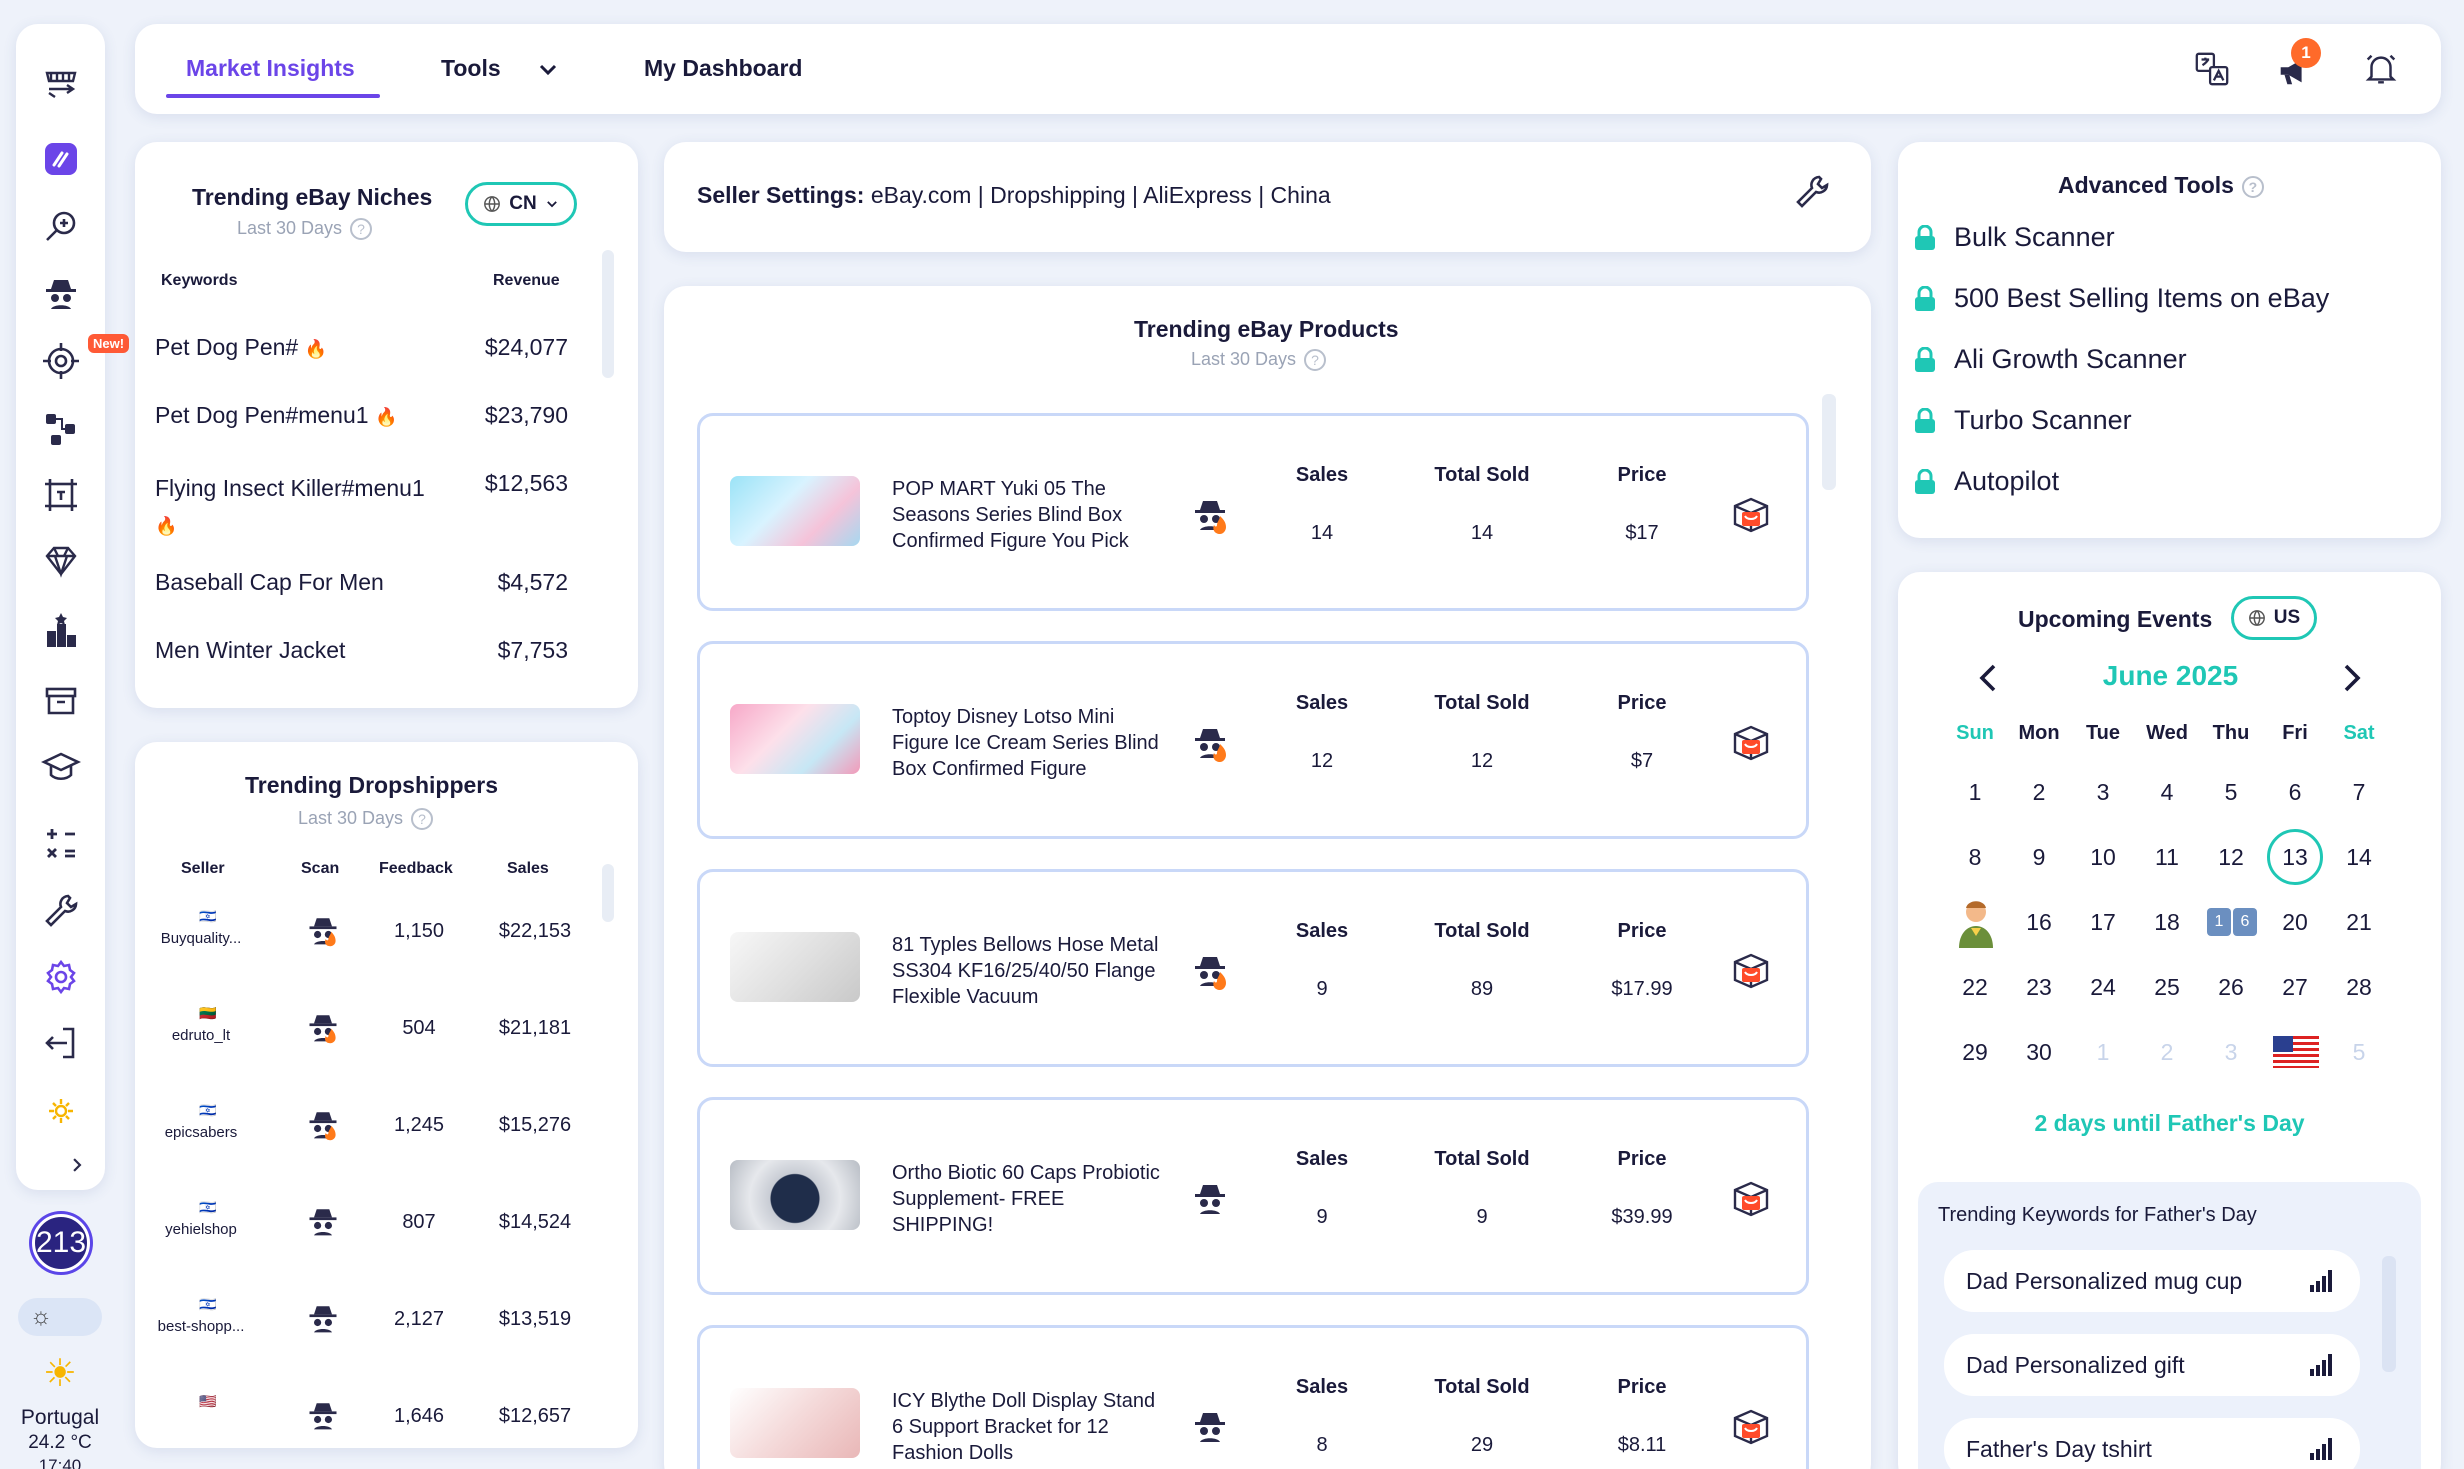 The height and width of the screenshot is (1469, 2464). What do you see at coordinates (2121, 298) in the screenshot?
I see `advanced-tool-item: 500 Best Selling Items on eBay` at bounding box center [2121, 298].